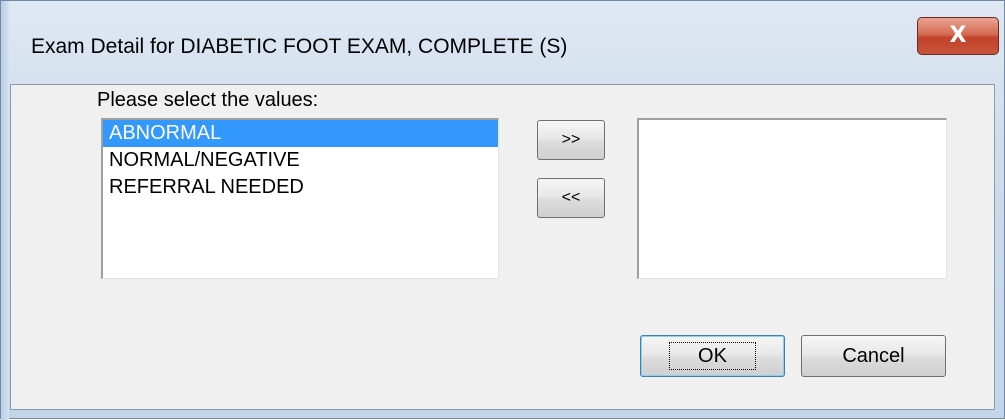 Image resolution: width=1005 pixels, height=420 pixels. I want to click on list-item-abnormal: ABNORMAL, so click(300, 133).